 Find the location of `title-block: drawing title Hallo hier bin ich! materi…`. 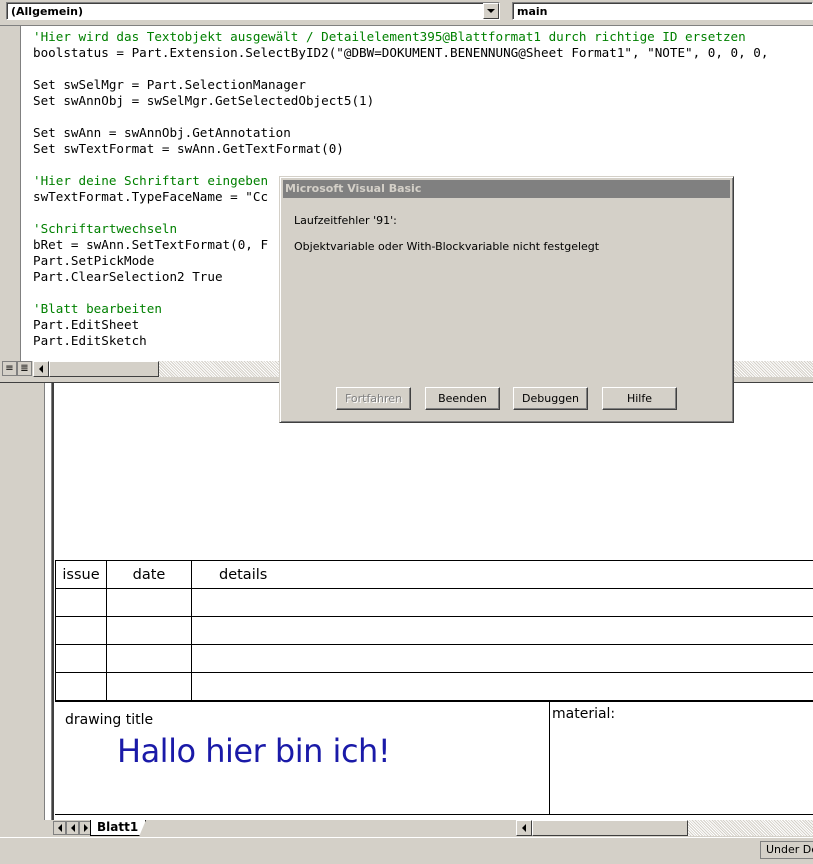

title-block: drawing title Hallo hier bin ich! materi… is located at coordinates (434, 758).